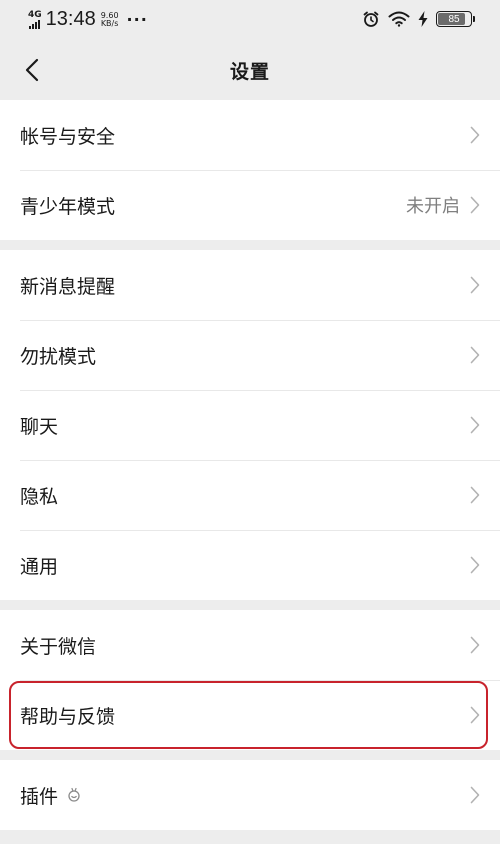  Describe the element at coordinates (250, 715) in the screenshot. I see `settings-item-help-feedback: 帮助与反馈` at that location.